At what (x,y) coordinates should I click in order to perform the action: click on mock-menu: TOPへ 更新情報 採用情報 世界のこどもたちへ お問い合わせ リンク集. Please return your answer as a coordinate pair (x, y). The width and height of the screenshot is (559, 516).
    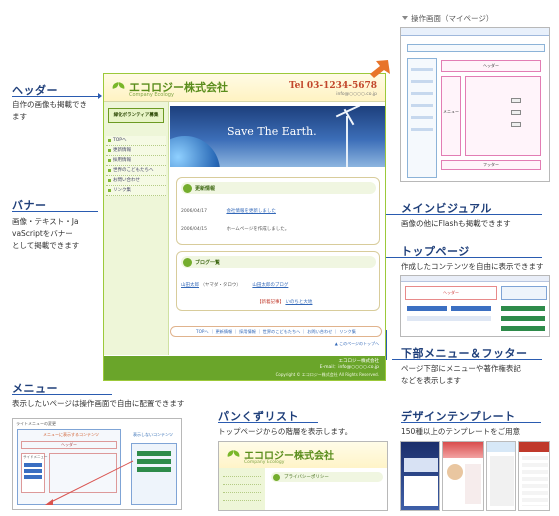
    Looking at the image, I should click on (136, 166).